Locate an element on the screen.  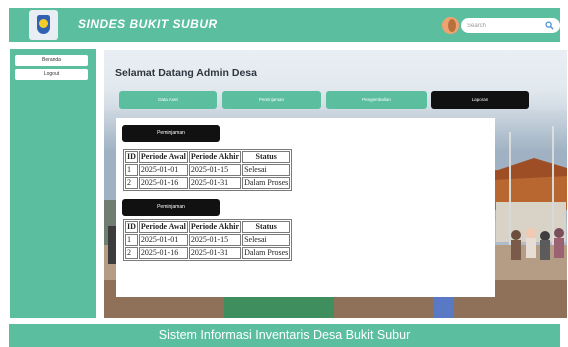
village-logo-icon is located at coordinates (43, 25).